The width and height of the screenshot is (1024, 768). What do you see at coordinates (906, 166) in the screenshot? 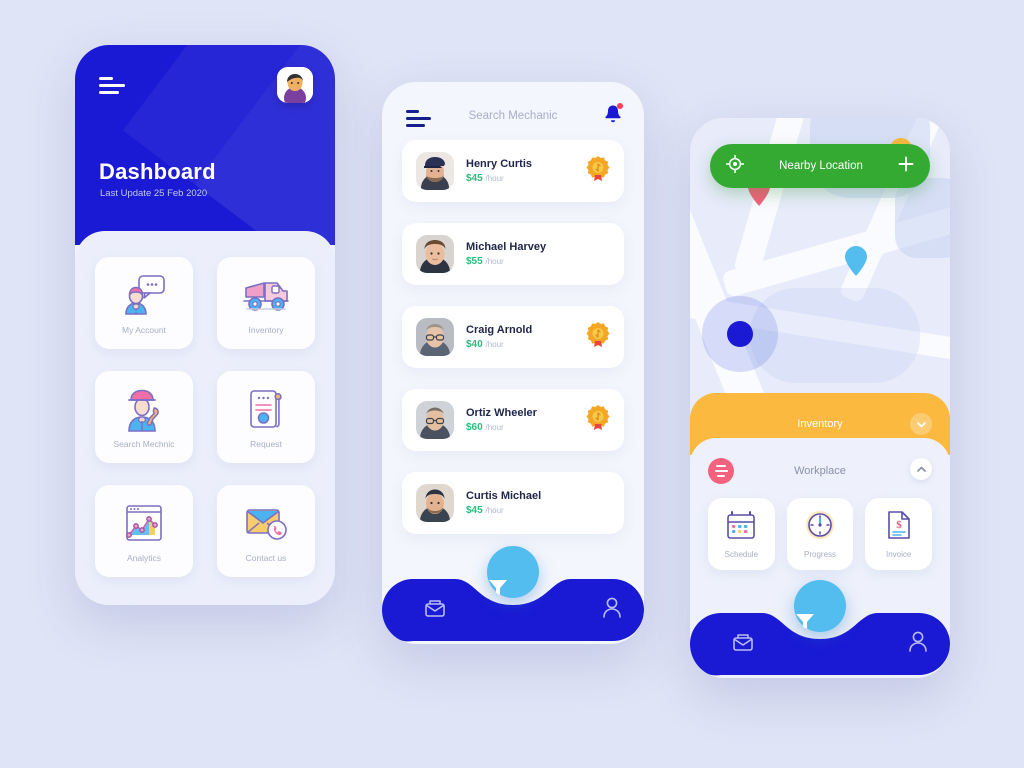
I see `plus-icon` at bounding box center [906, 166].